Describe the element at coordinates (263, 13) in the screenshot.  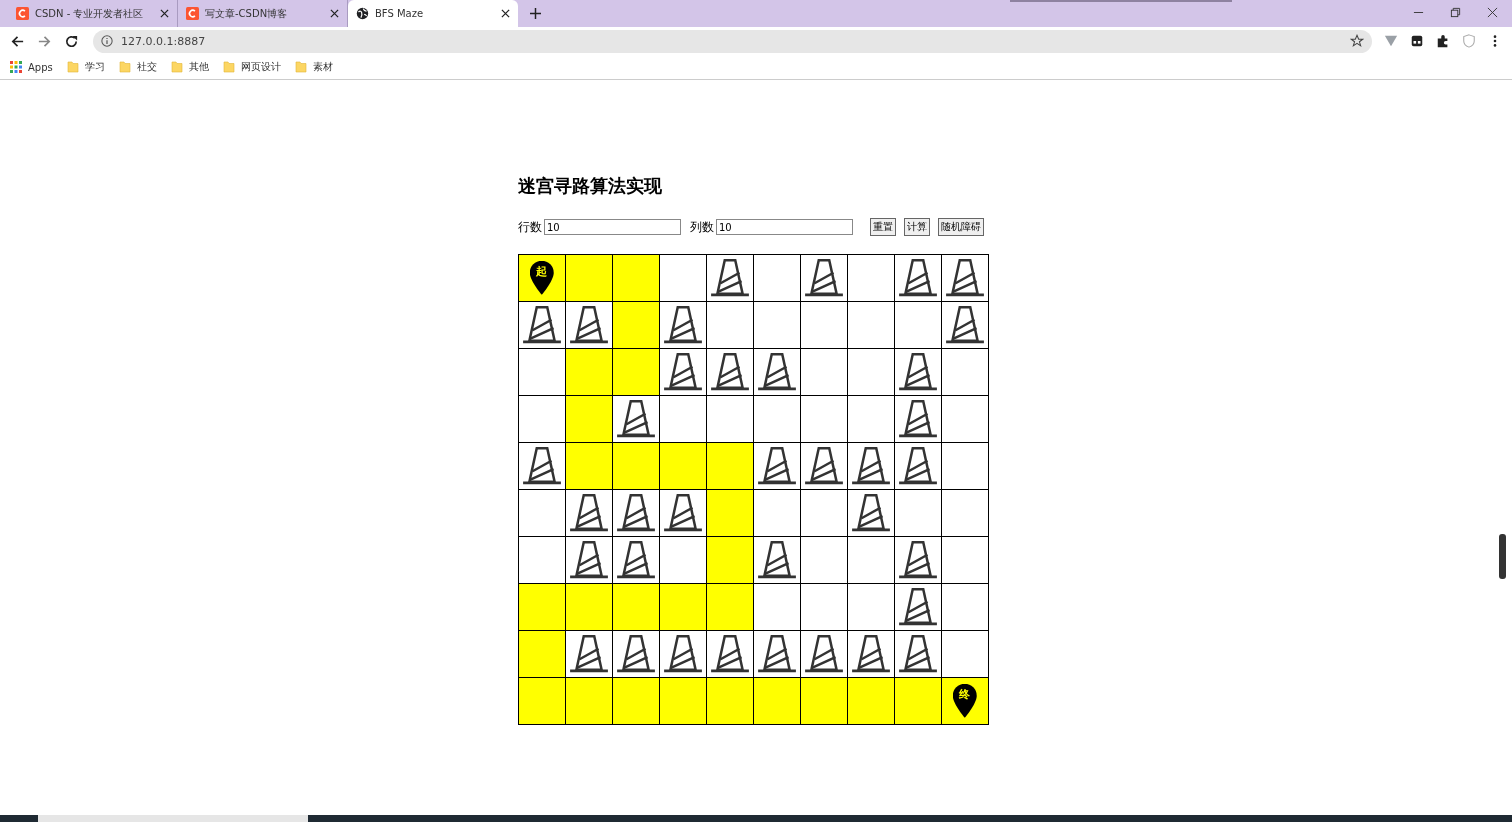
I see `browser-tab: 写文章-CSDN博客` at that location.